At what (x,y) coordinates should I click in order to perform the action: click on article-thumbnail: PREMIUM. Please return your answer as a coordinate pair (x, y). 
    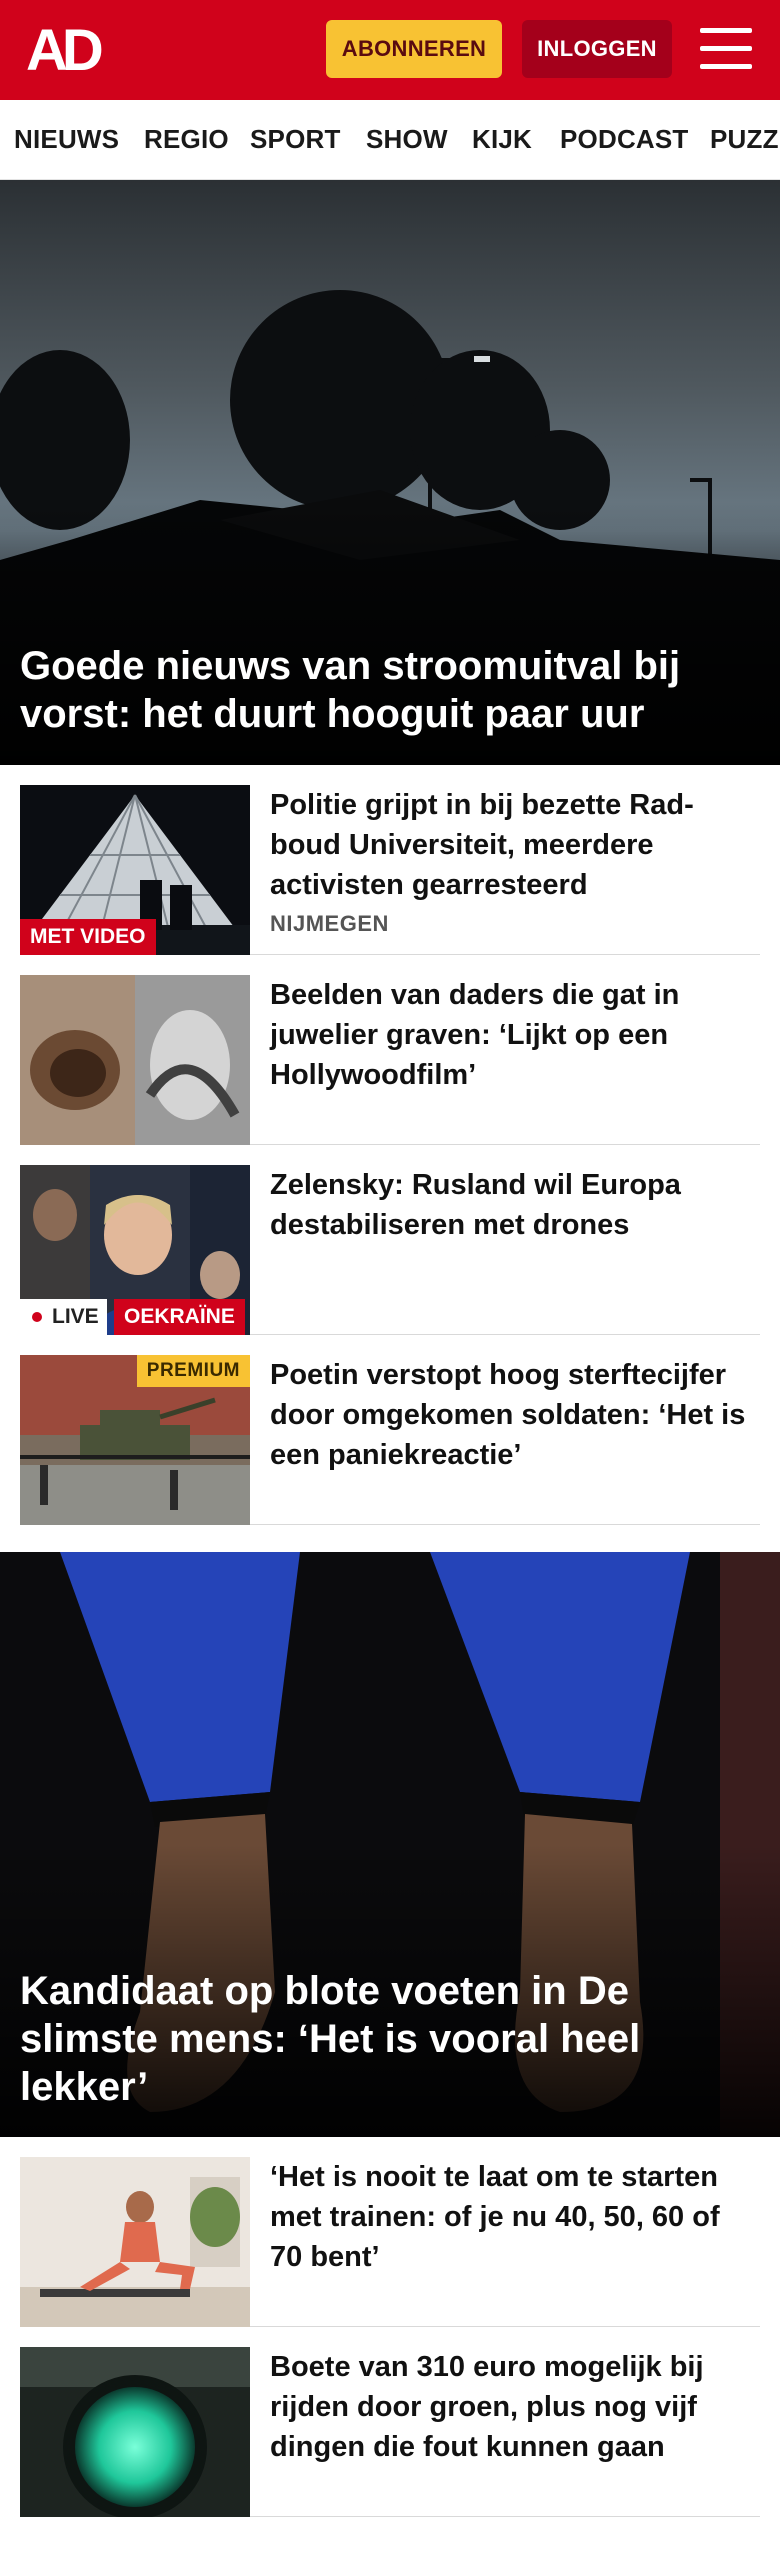
    Looking at the image, I should click on (135, 1440).